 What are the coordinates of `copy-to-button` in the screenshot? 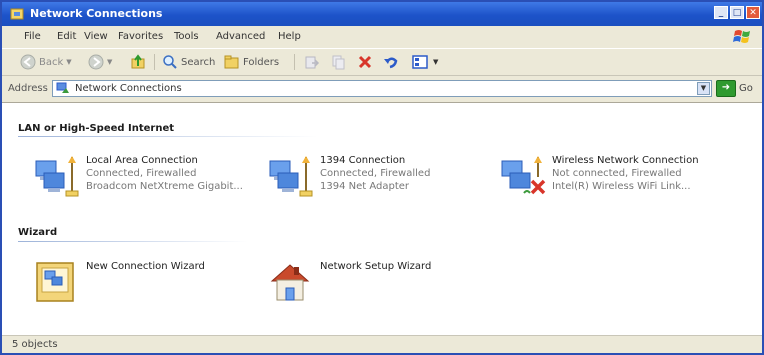 It's located at (338, 62).